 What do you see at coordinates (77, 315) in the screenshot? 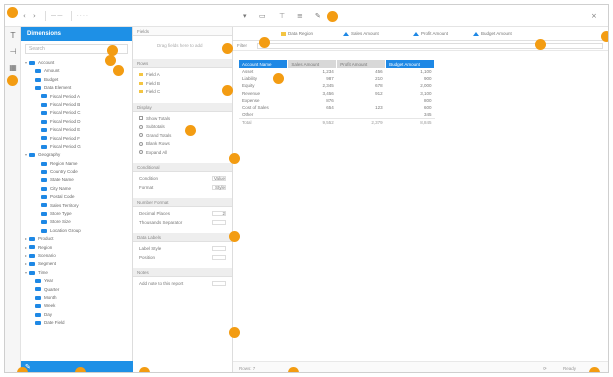
I see `tree-item: Day` at bounding box center [77, 315].